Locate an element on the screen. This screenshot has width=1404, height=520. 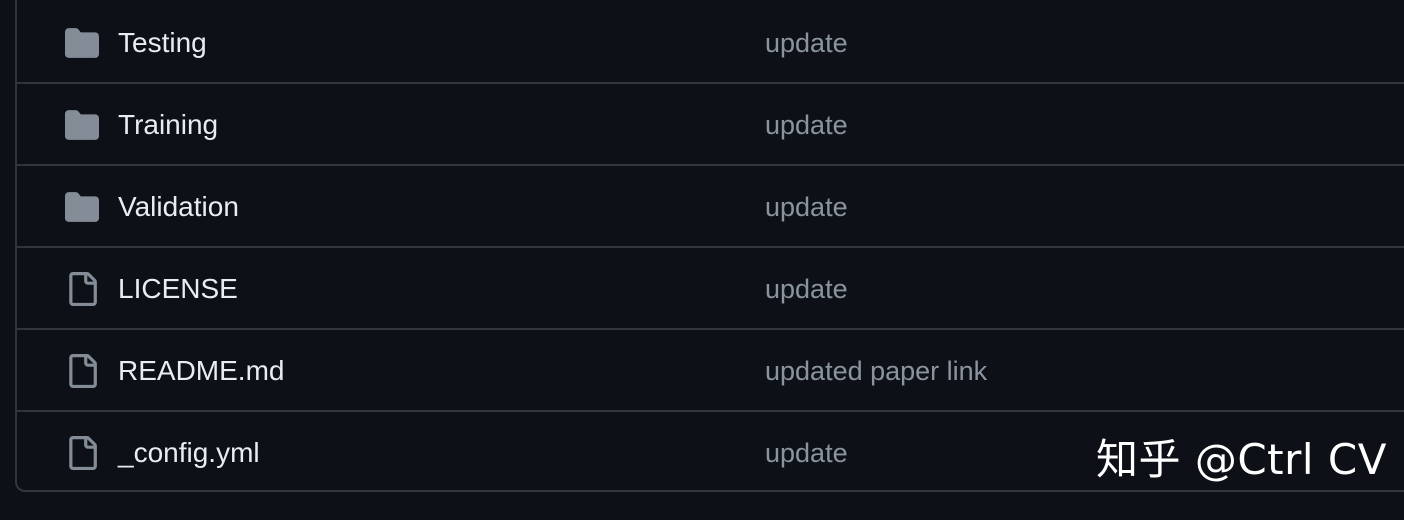
file-name-link: LICENSE is located at coordinates (178, 289).